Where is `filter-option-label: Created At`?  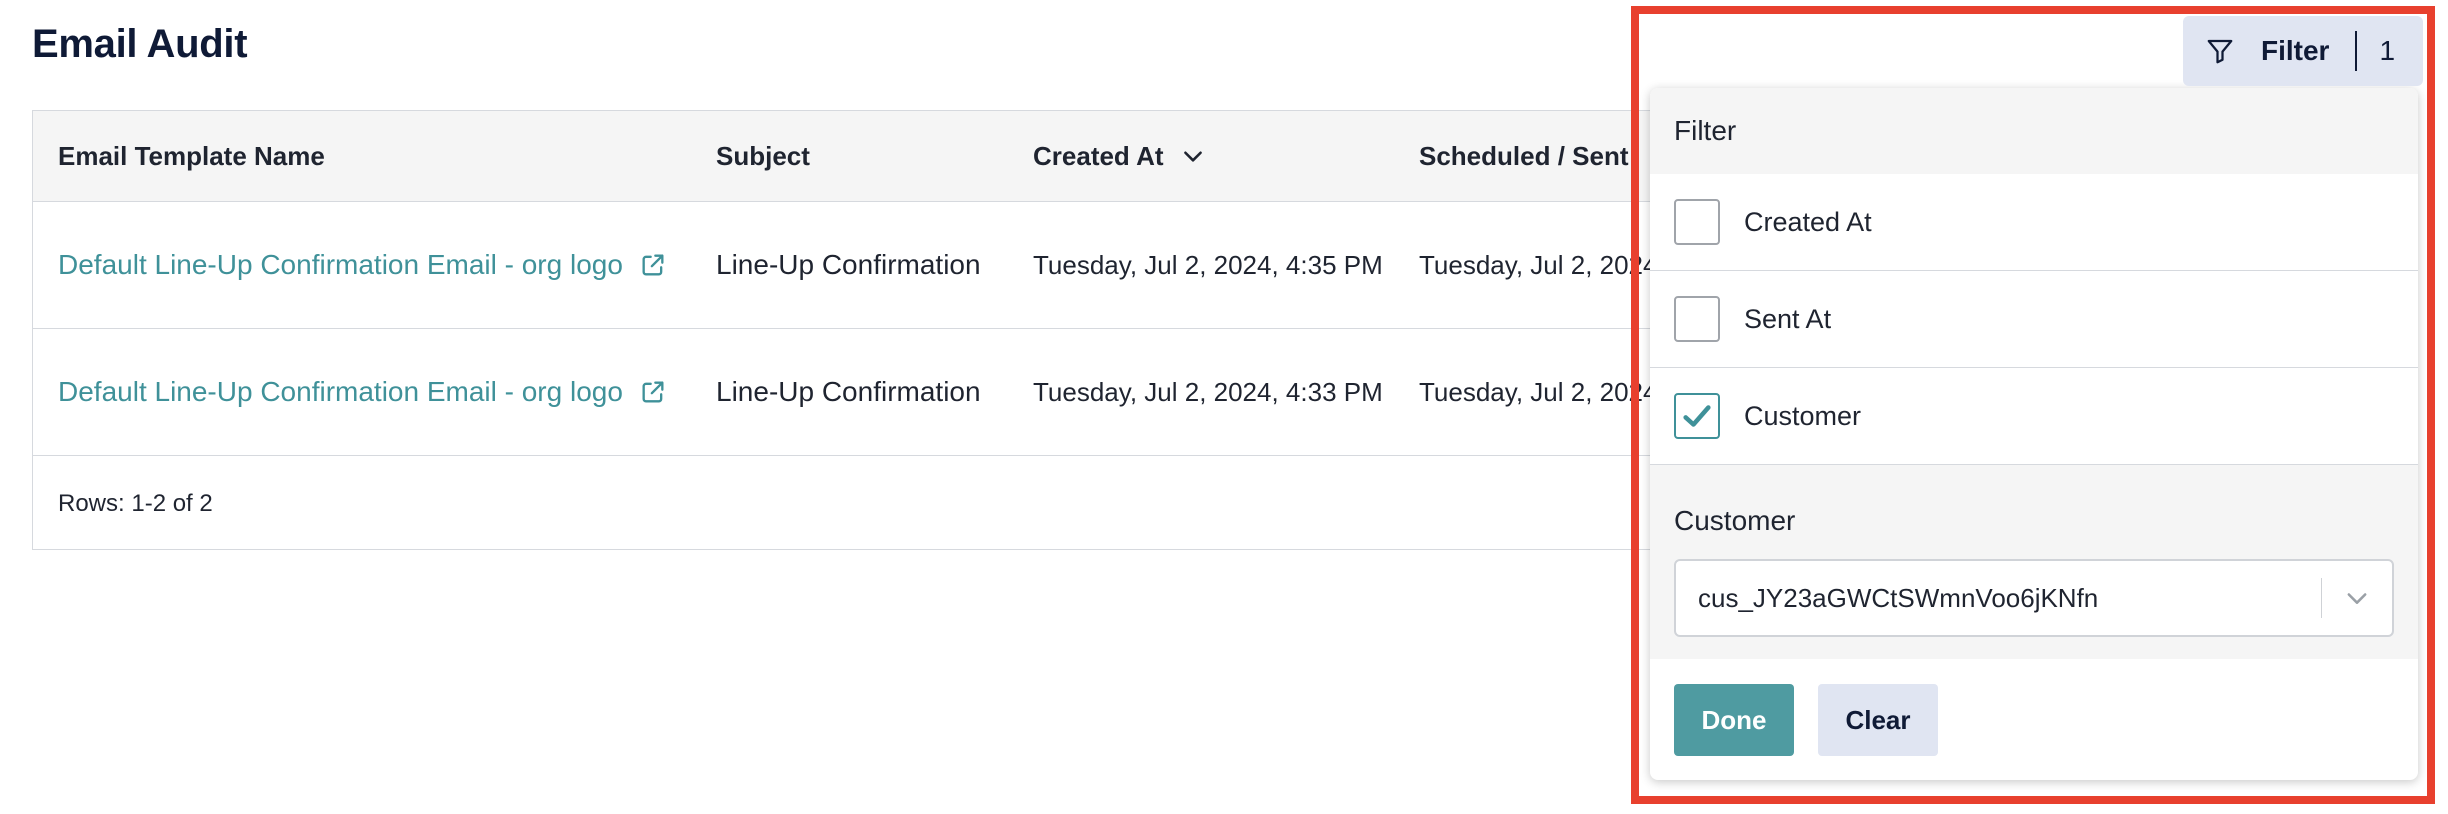 filter-option-label: Created At is located at coordinates (1808, 221).